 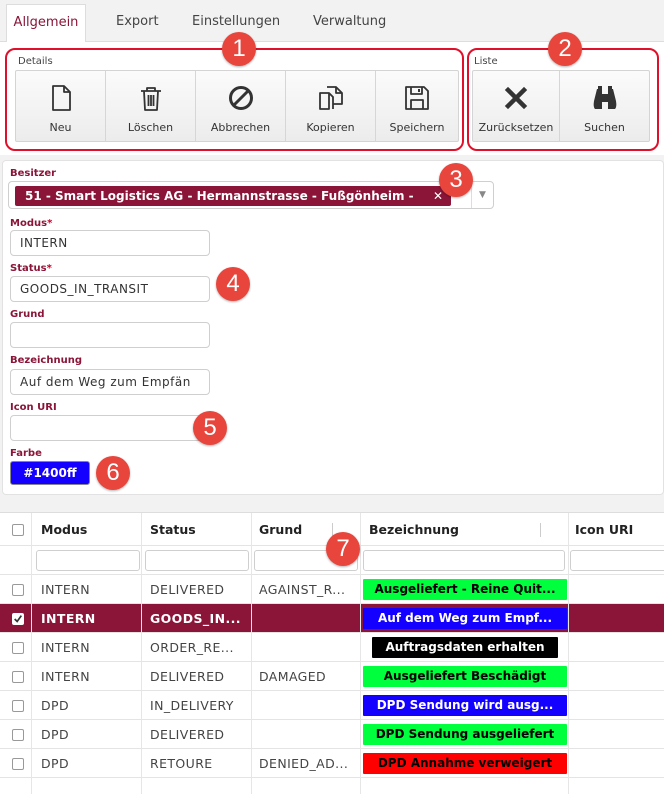 I want to click on farbe-color-picker: #1400ff, so click(x=50, y=473).